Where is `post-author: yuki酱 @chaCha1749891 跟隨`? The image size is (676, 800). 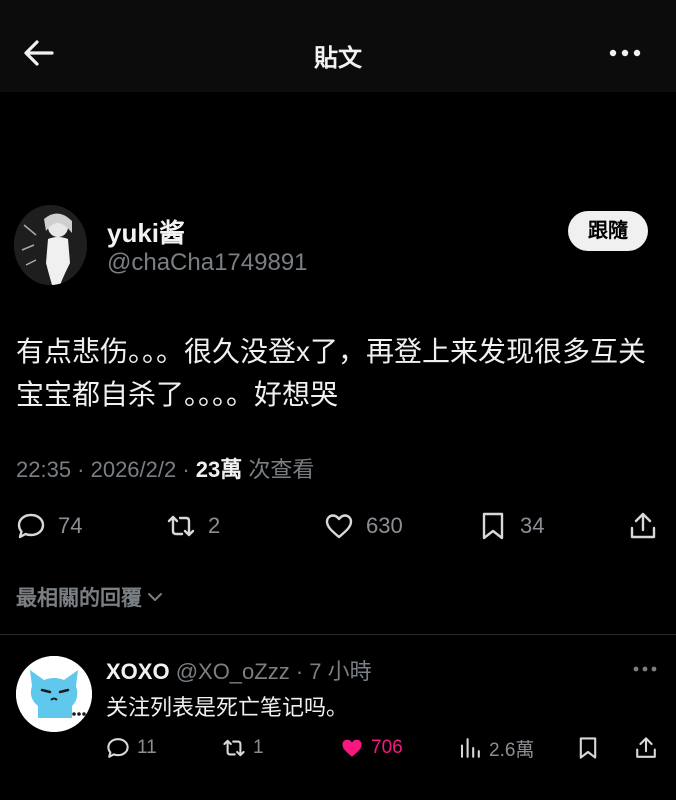
post-author: yuki酱 @chaCha1749891 跟隨 is located at coordinates (338, 247).